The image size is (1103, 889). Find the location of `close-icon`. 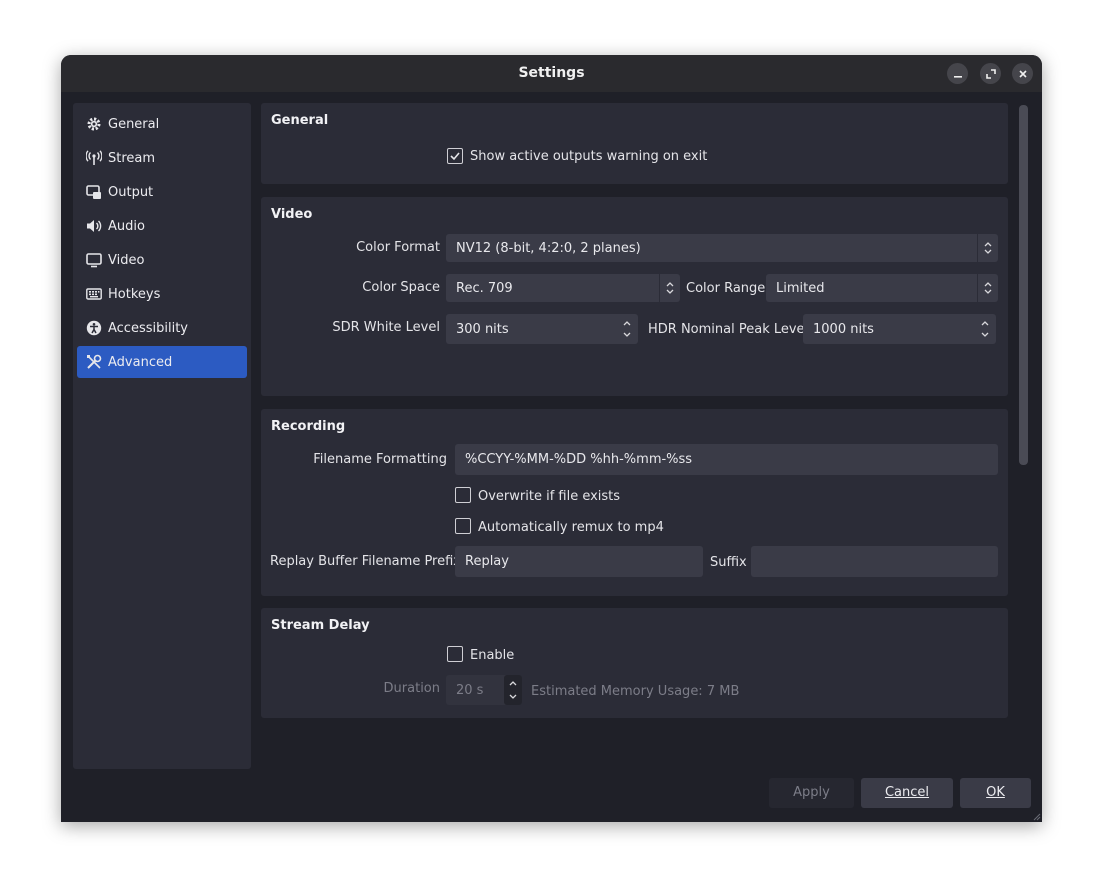

close-icon is located at coordinates (1022, 74).